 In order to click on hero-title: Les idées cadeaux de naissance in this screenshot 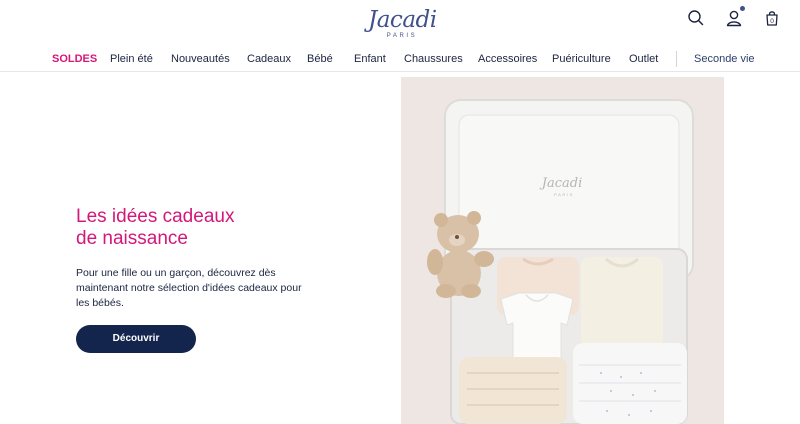, I will do `click(155, 228)`.